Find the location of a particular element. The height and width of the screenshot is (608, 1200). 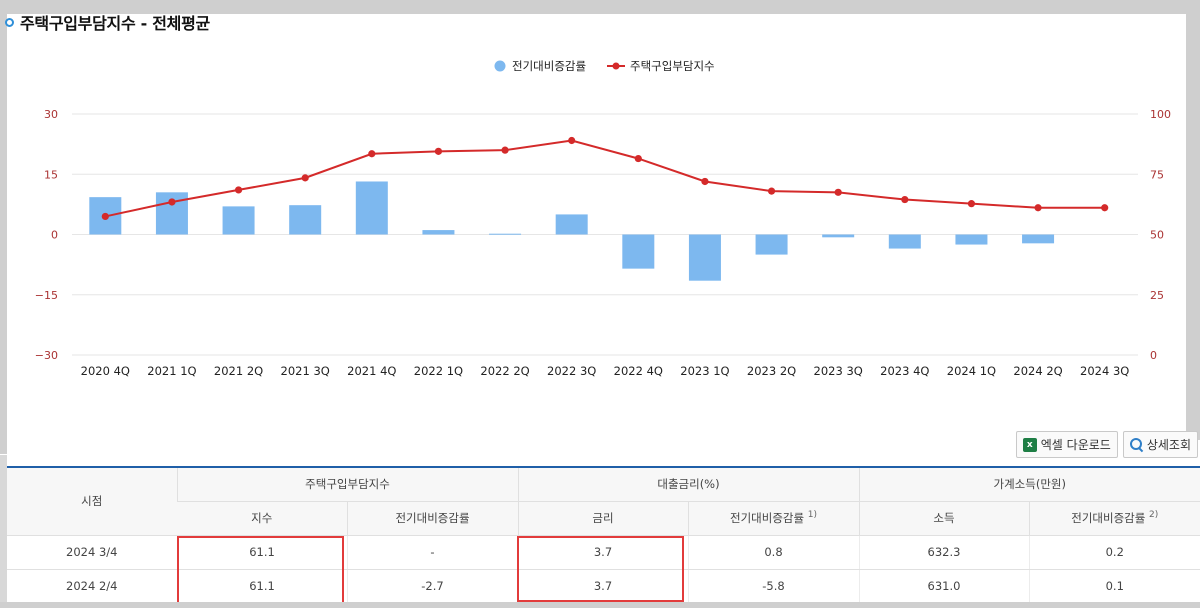

header-change-2-label: 전기대비증감률 is located at coordinates (767, 518).